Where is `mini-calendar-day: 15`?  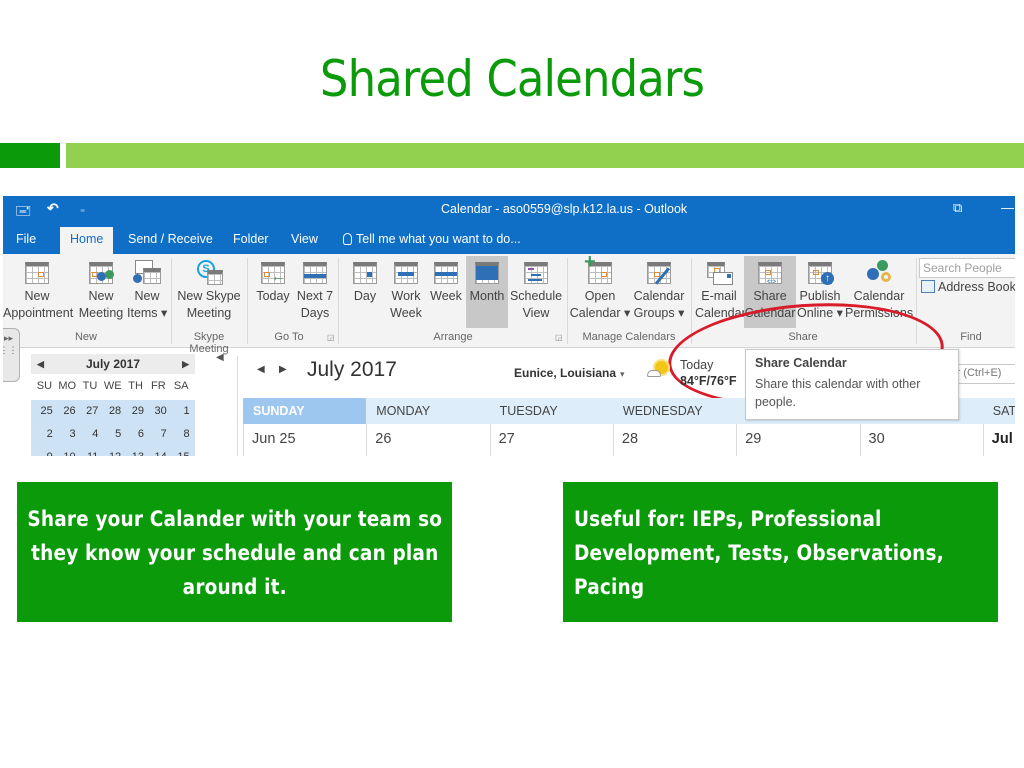 mini-calendar-day: 15 is located at coordinates (181, 451).